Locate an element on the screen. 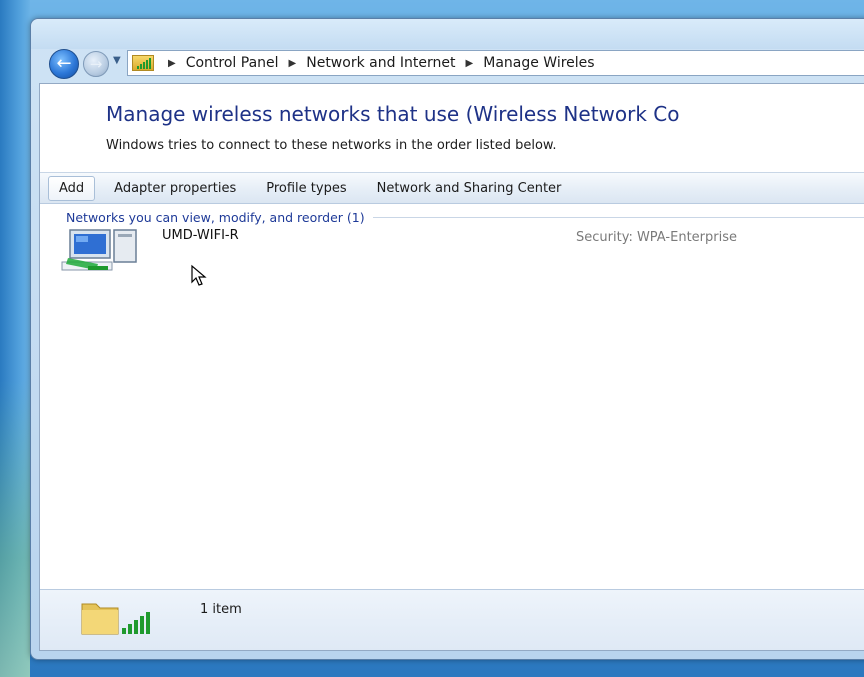  breadcrumb-manage-wireless: Manage Wireles is located at coordinates (538, 63).